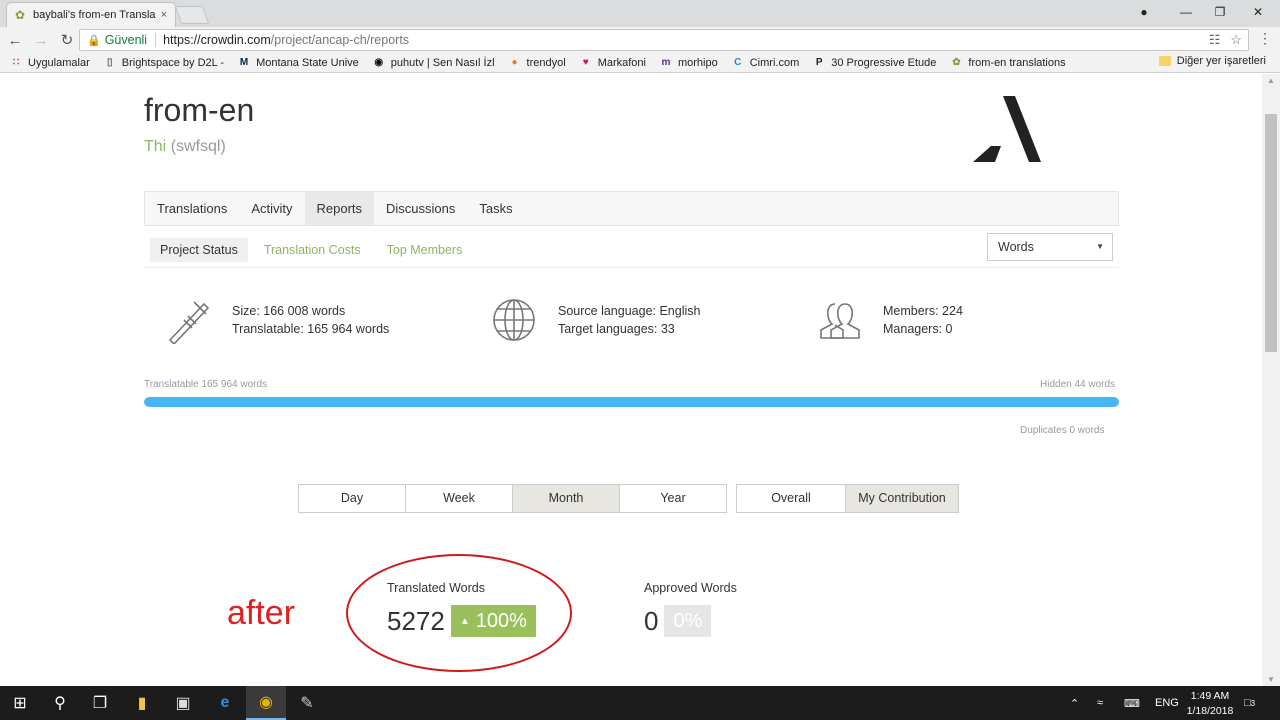 The height and width of the screenshot is (720, 1280). What do you see at coordinates (1271, 679) in the screenshot?
I see `scroll-down-icon: ▼` at bounding box center [1271, 679].